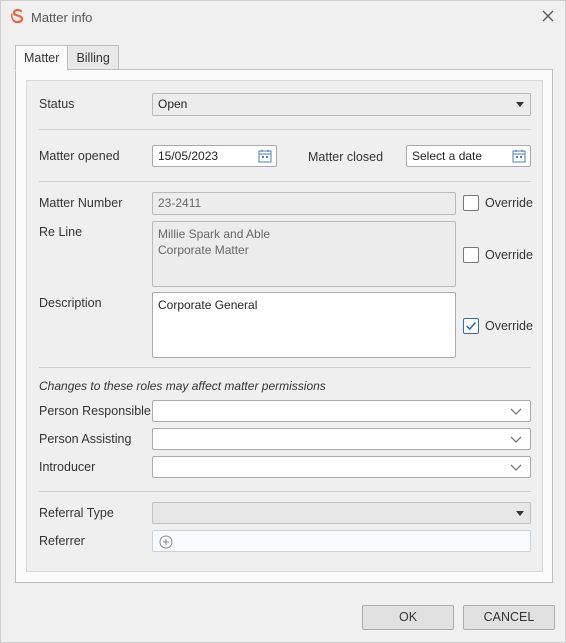  I want to click on matter-closed-placeholder: Select a date, so click(447, 156).